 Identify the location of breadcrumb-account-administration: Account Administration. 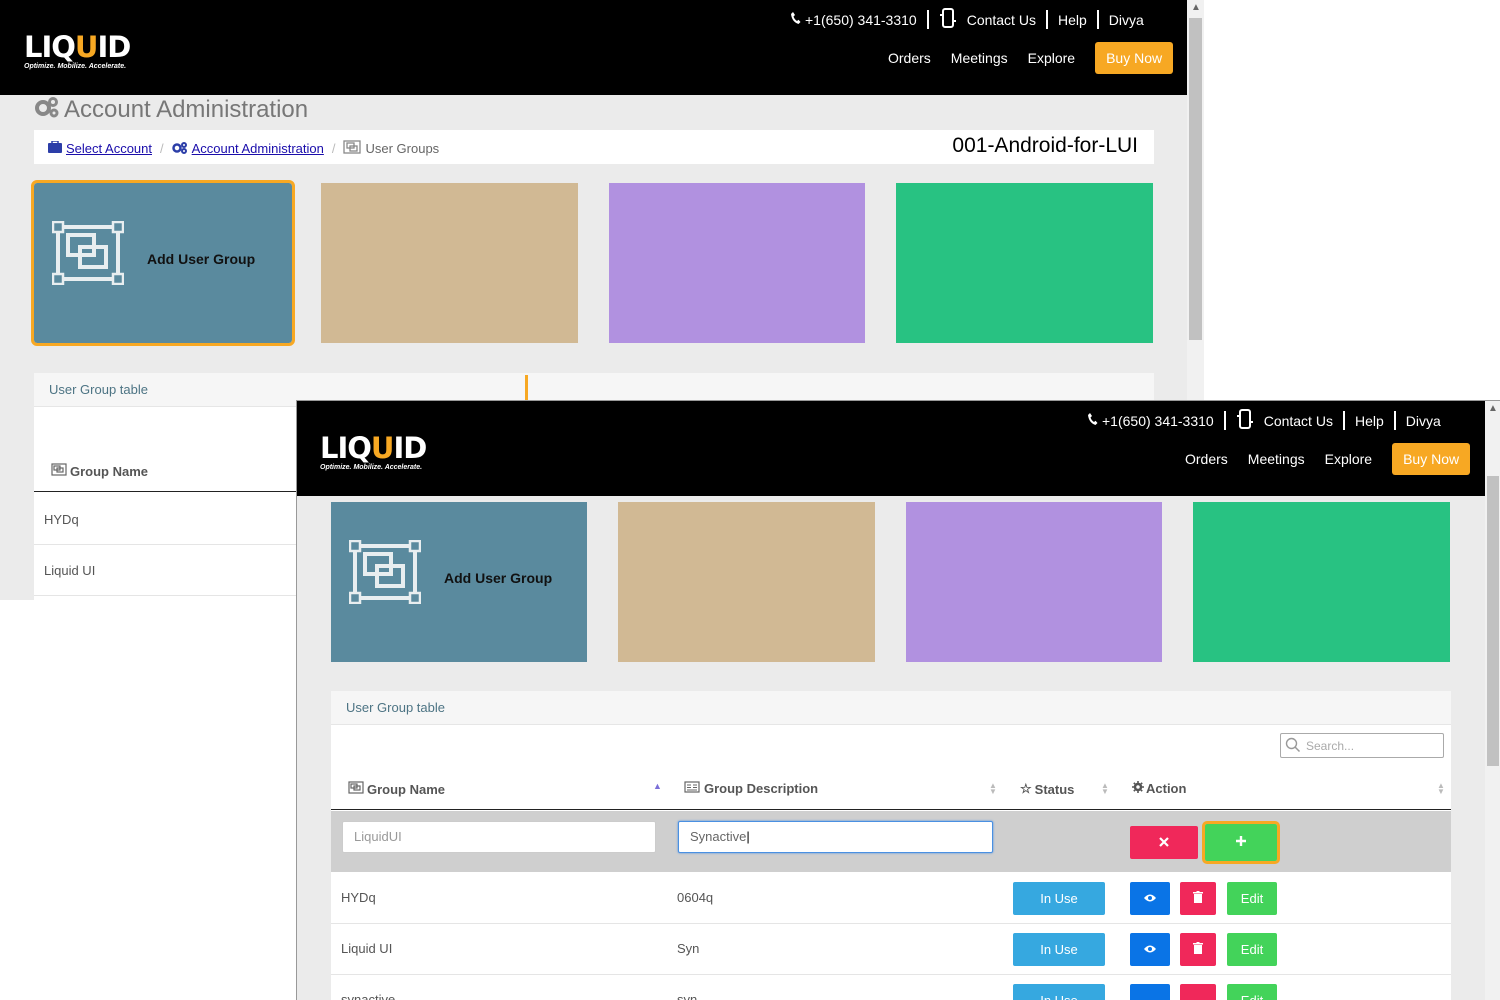
(258, 148).